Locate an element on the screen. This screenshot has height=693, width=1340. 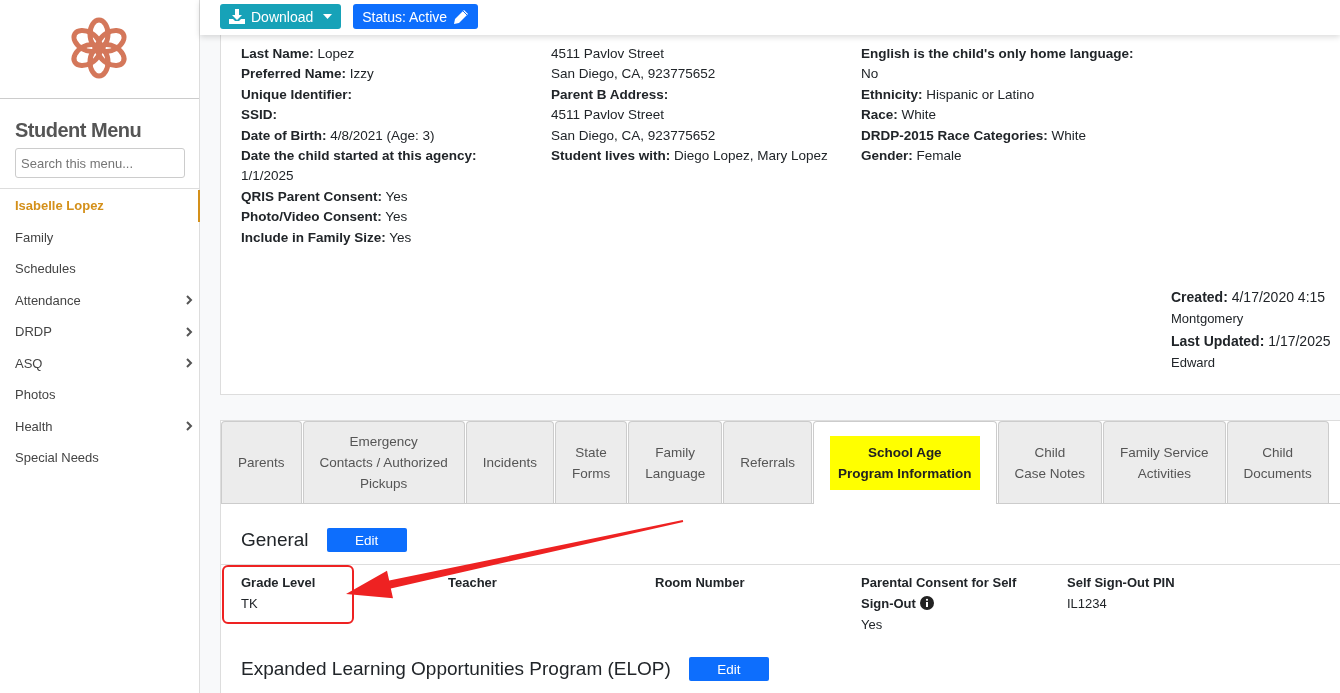
field-label: Self Sign-Out PIN is located at coordinates (1121, 583).